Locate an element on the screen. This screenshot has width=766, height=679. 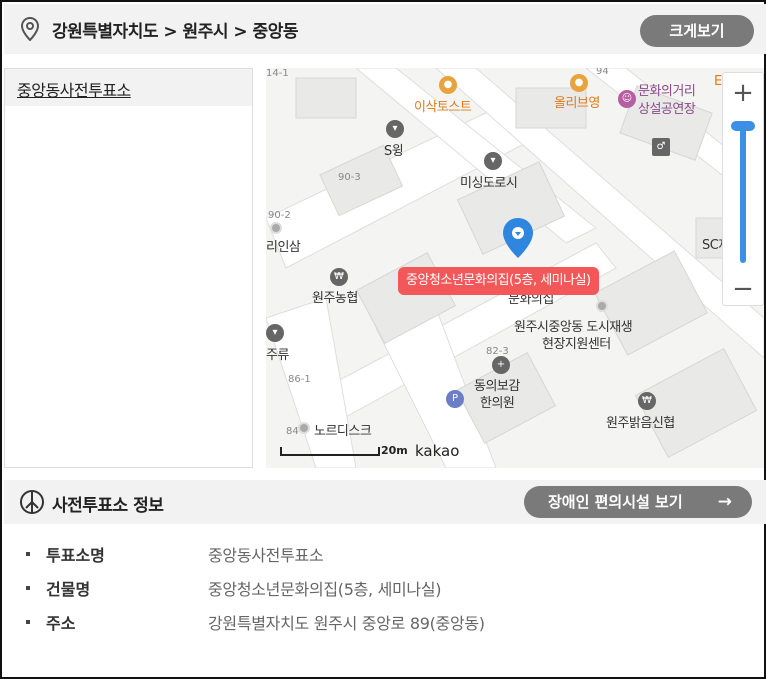
info-label: 건물명 is located at coordinates (68, 589).